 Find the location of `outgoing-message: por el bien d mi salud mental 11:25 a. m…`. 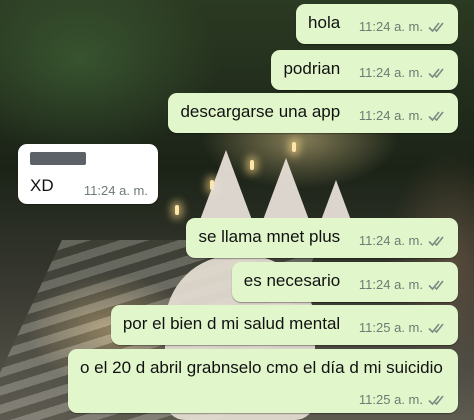

outgoing-message: por el bien d mi salud mental 11:25 a. m… is located at coordinates (284, 325).